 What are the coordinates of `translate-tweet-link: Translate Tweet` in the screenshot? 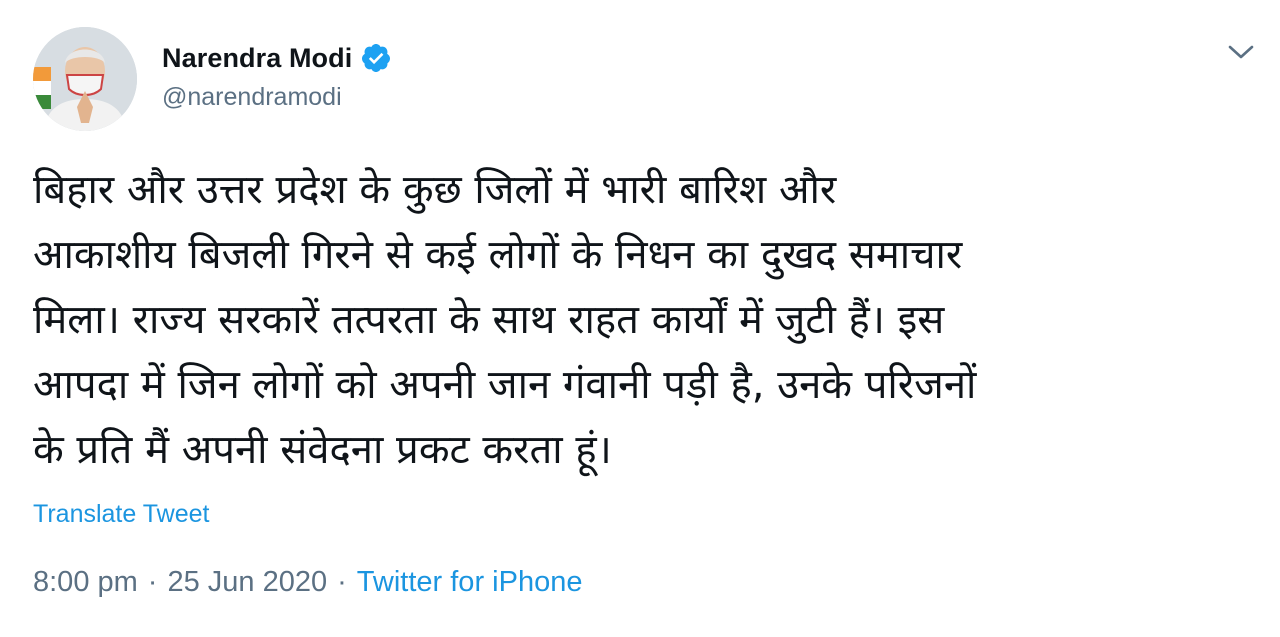 It's located at (121, 514).